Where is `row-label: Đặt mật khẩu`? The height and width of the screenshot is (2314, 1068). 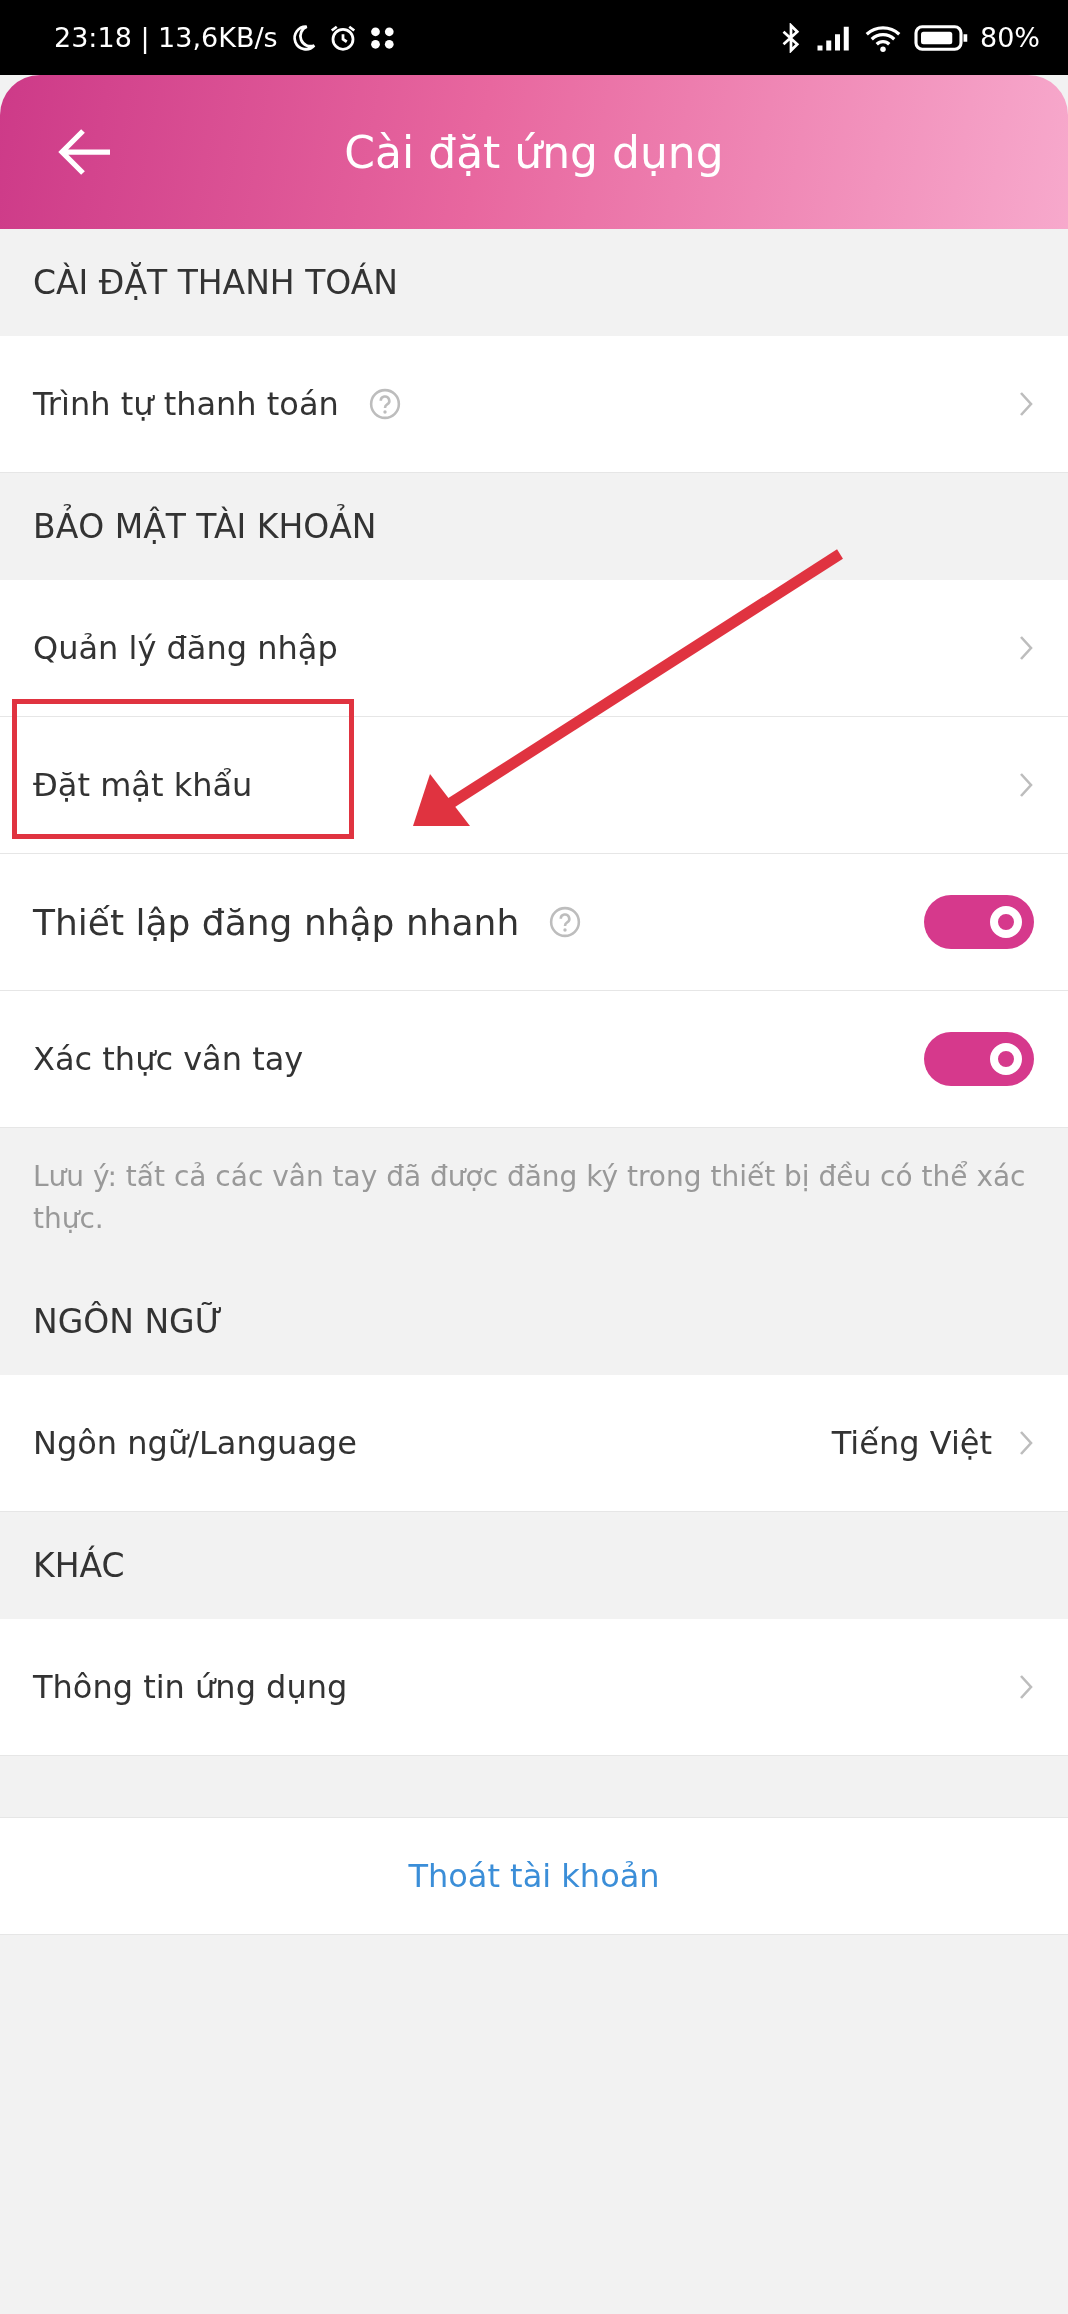
row-label: Đặt mật khẩu is located at coordinates (143, 785).